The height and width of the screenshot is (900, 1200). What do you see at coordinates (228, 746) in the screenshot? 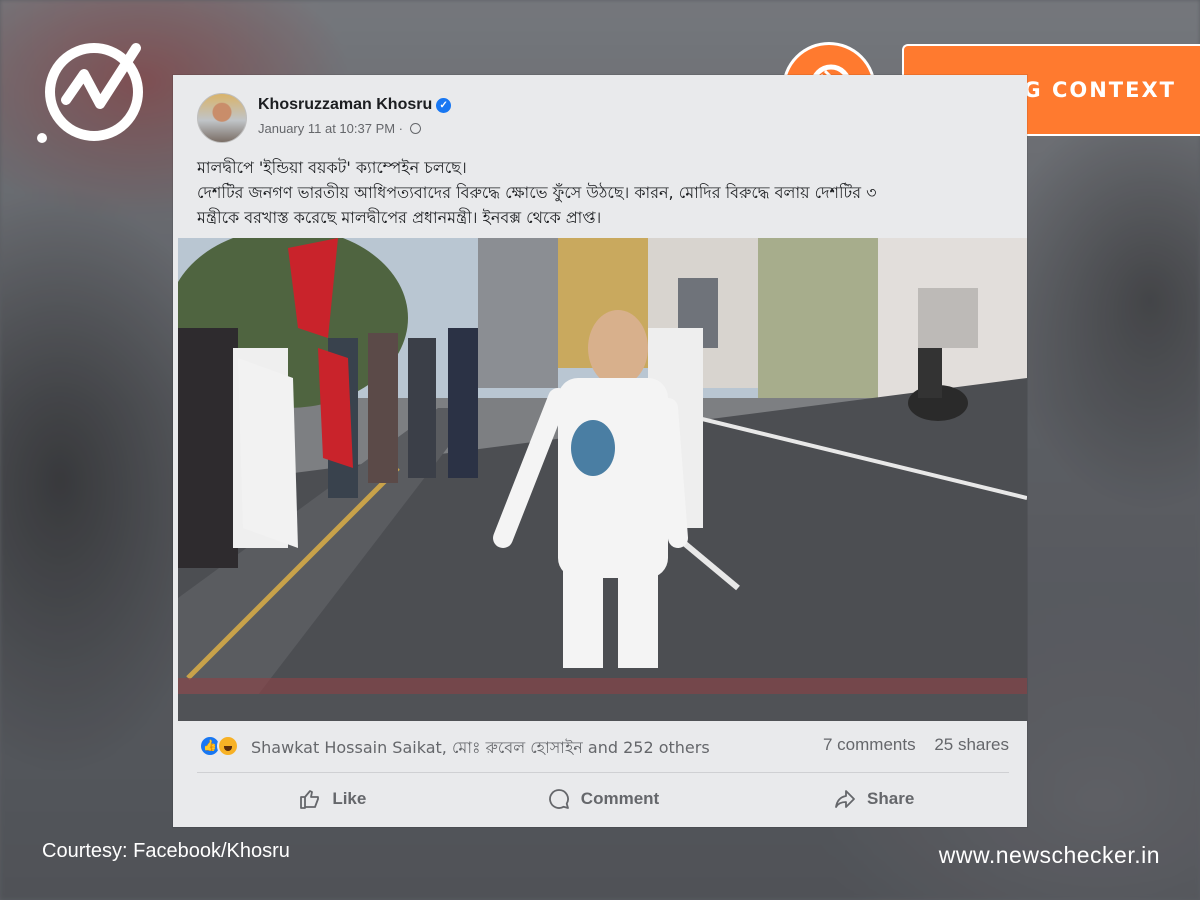
I see `haha-reaction-icon` at bounding box center [228, 746].